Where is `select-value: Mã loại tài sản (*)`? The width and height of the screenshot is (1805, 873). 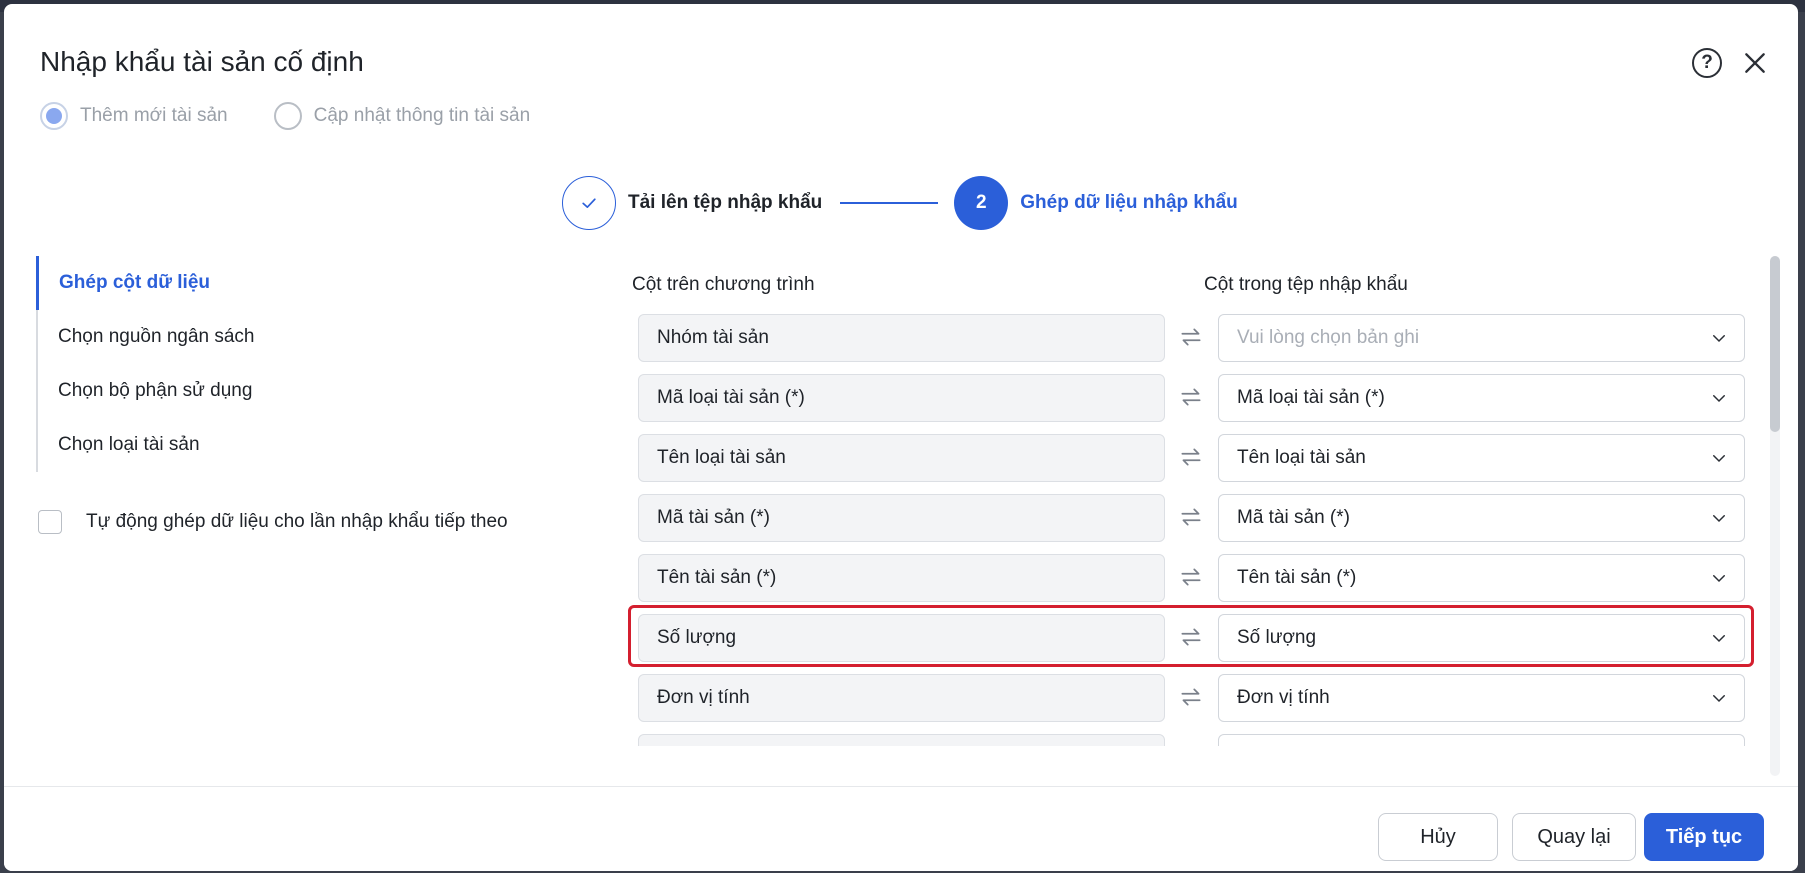
select-value: Mã loại tài sản (*) is located at coordinates (1311, 397).